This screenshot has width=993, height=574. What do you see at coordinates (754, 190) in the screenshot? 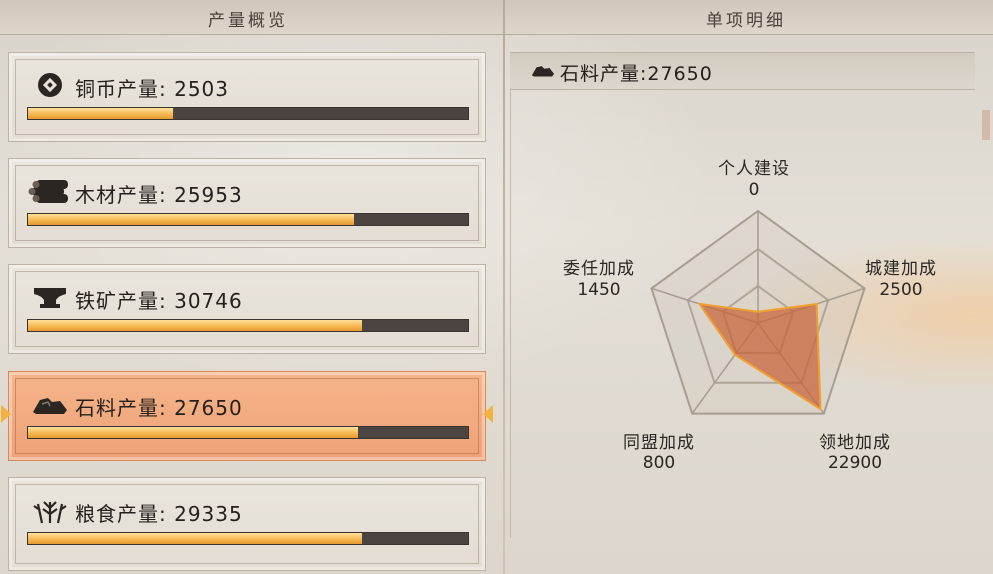
I see `radar-axis-value-personal: 0` at bounding box center [754, 190].